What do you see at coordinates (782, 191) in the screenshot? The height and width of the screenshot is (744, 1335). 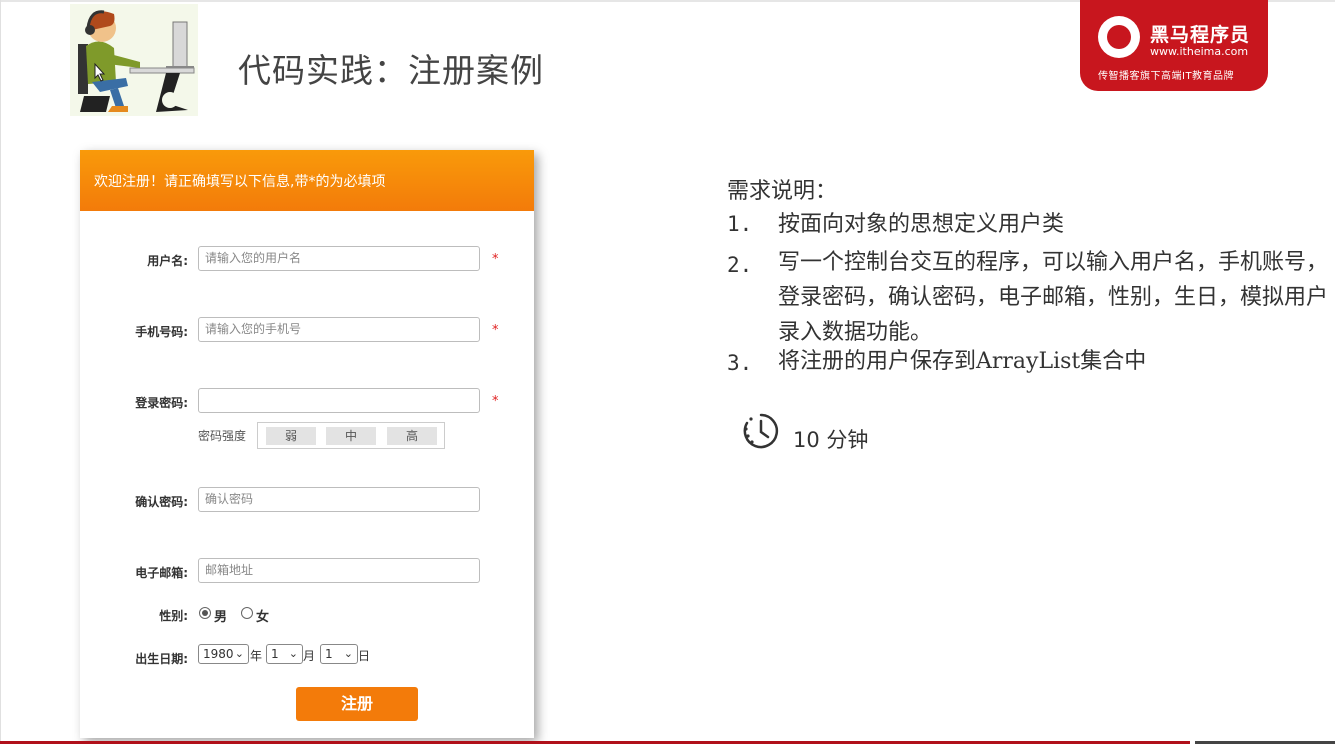 I see `requirements-title: 需求说明：` at bounding box center [782, 191].